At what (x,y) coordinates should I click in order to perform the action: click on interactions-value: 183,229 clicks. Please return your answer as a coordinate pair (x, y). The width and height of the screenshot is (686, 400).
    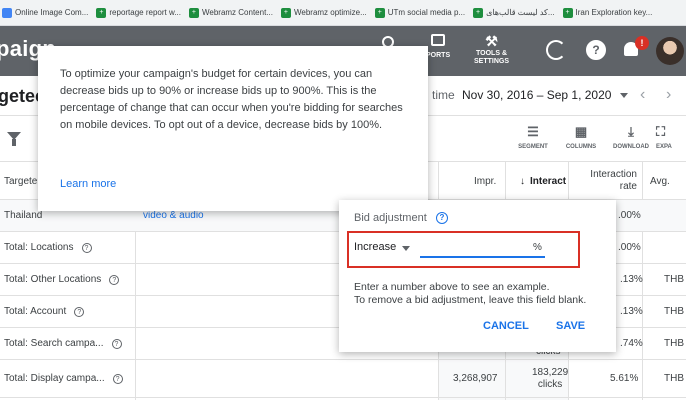
    Looking at the image, I should click on (550, 378).